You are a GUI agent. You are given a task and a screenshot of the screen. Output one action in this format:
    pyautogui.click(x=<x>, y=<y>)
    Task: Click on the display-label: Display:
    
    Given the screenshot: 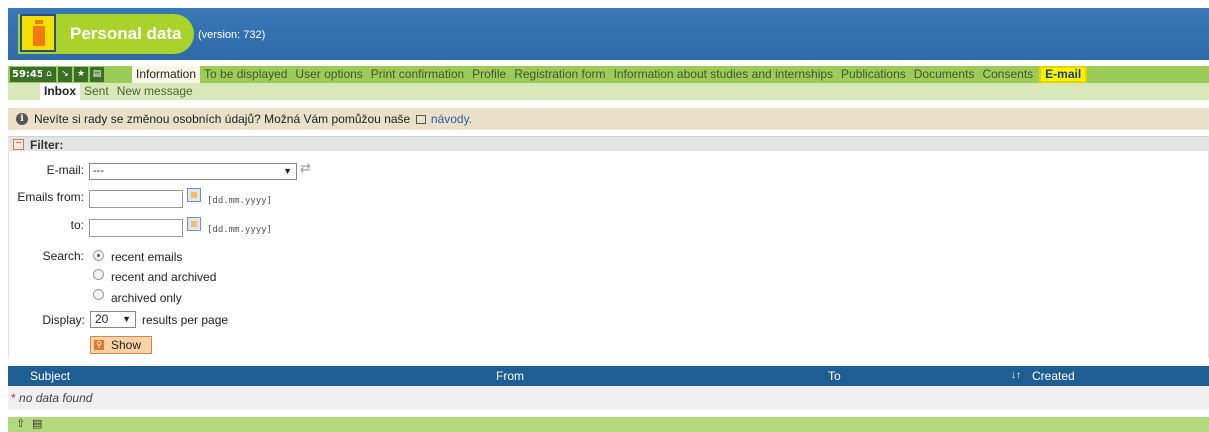 What is the action you would take?
    pyautogui.click(x=63, y=320)
    